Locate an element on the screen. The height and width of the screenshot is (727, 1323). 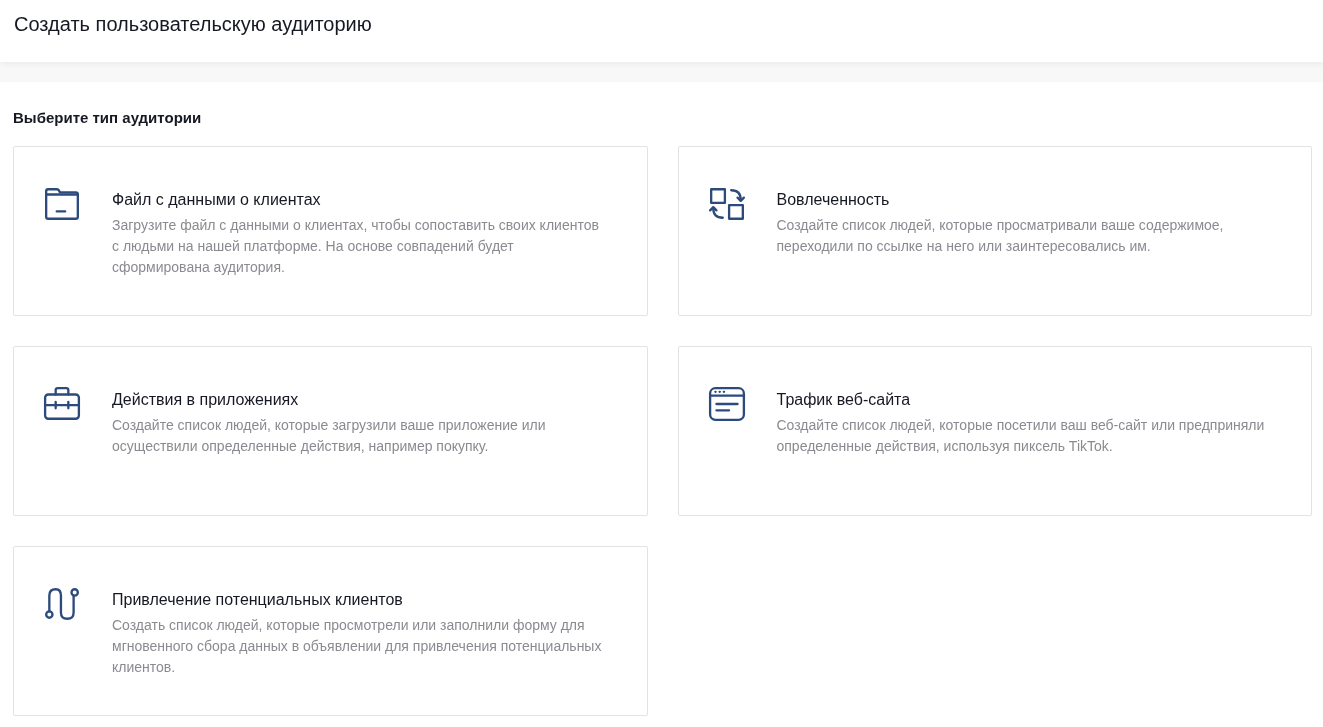
audience-type-card: Привлечение потенциальных клиентов Создать список людей, которые просмотрели или заполнили форму для мгновенного сбора данных в объявлении для привлечения потенциальных клиентов. is located at coordinates (330, 630).